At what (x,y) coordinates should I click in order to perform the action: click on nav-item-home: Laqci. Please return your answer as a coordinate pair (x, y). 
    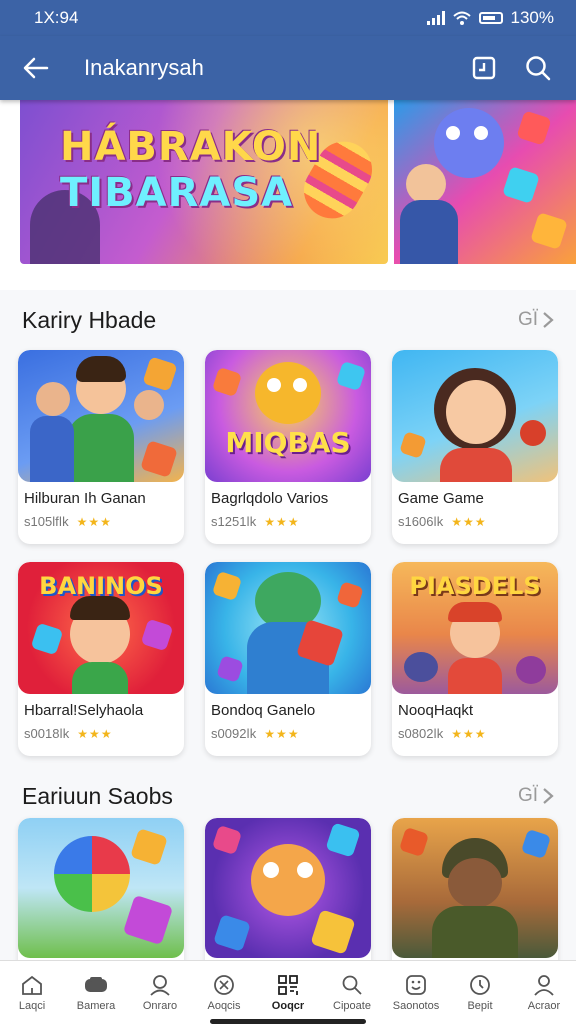
    Looking at the image, I should click on (32, 992).